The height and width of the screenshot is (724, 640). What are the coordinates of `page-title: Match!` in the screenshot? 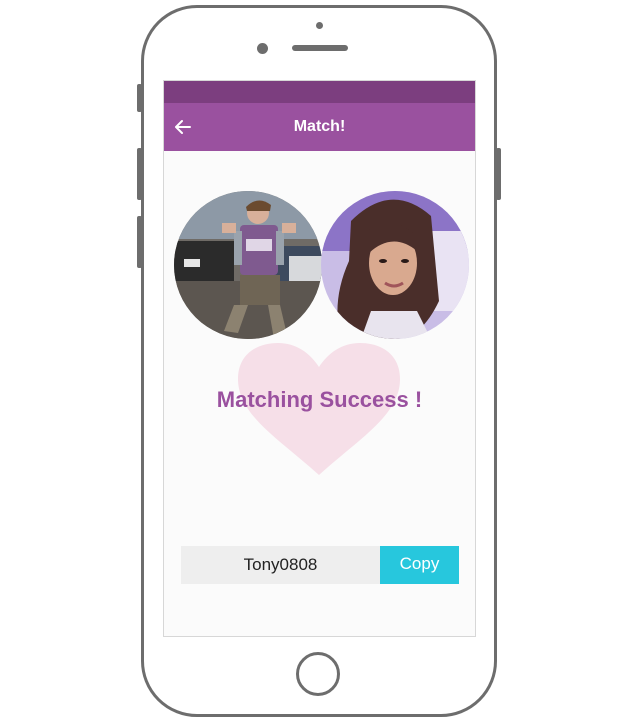 It's located at (319, 126).